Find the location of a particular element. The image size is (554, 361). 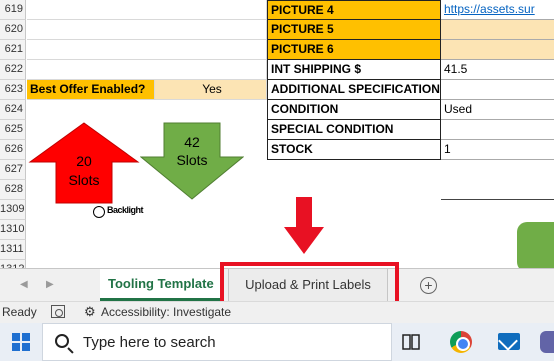

row-header: 623 is located at coordinates (13, 90).